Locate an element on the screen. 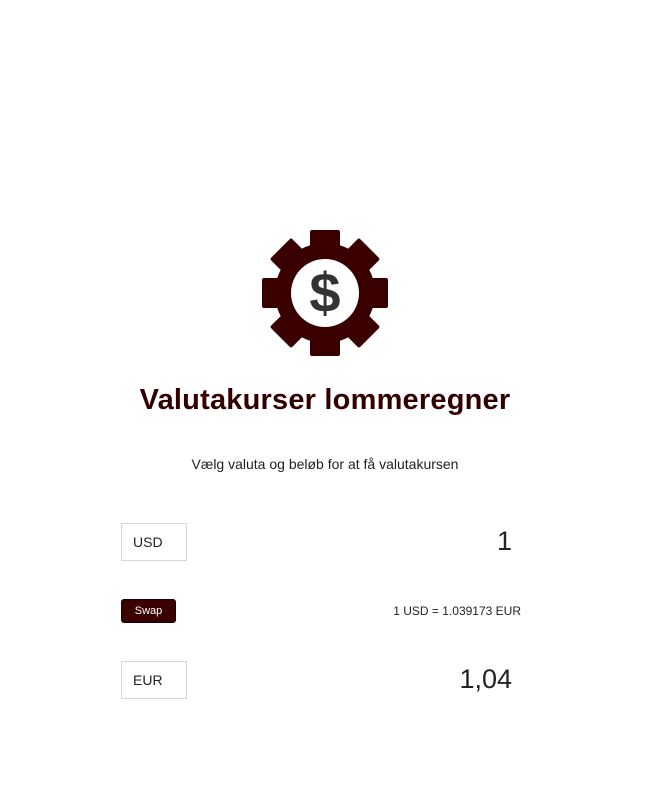  swap-button: Swap is located at coordinates (148, 611).